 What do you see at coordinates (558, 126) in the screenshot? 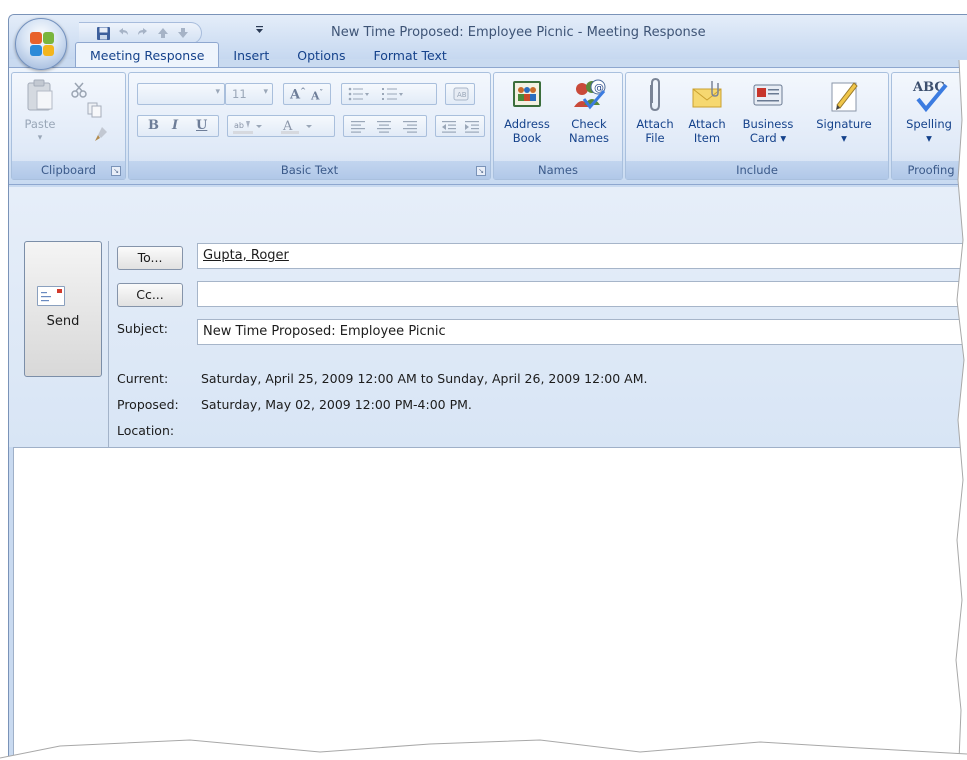
I see `names-group: Address Book @ Check Names Names` at bounding box center [558, 126].